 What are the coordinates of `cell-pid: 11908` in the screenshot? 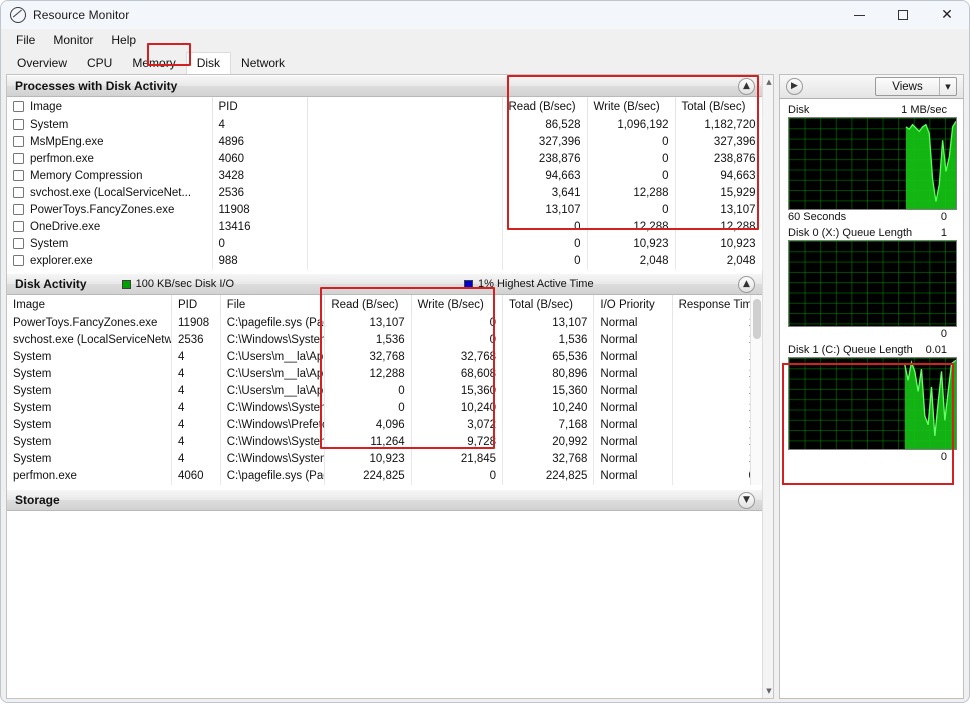 It's located at (260, 210).